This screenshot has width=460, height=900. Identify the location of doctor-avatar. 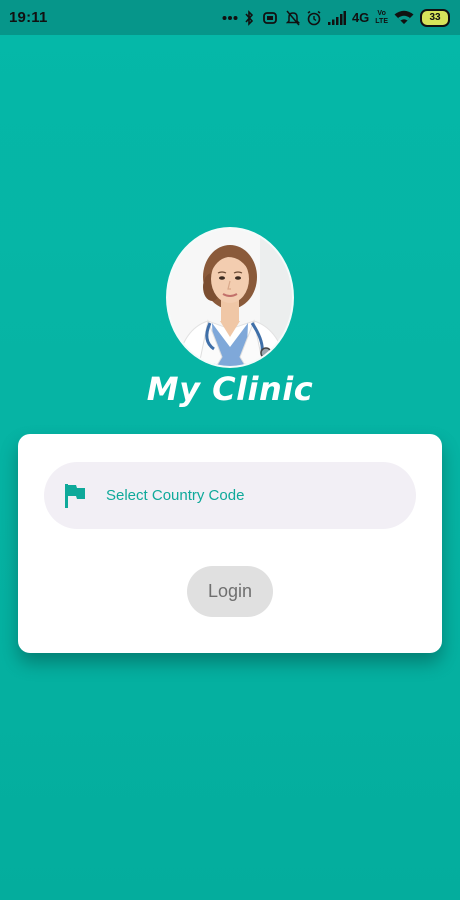
(230, 297).